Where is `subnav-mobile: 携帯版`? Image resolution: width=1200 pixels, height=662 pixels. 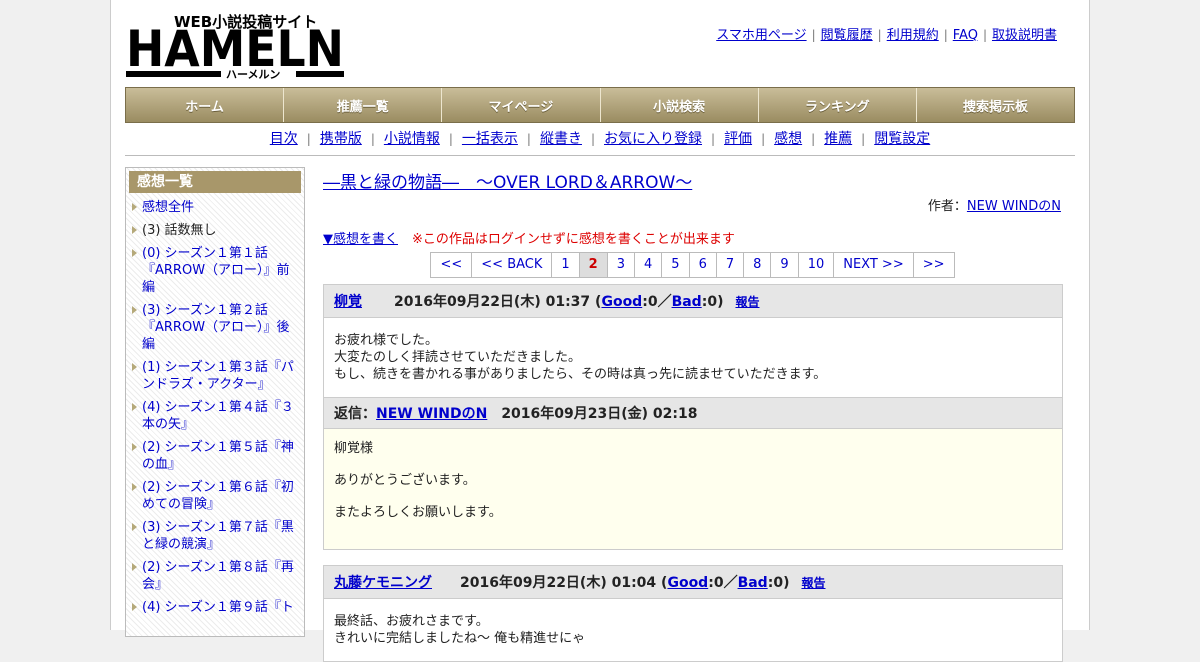 subnav-mobile: 携帯版 is located at coordinates (341, 139).